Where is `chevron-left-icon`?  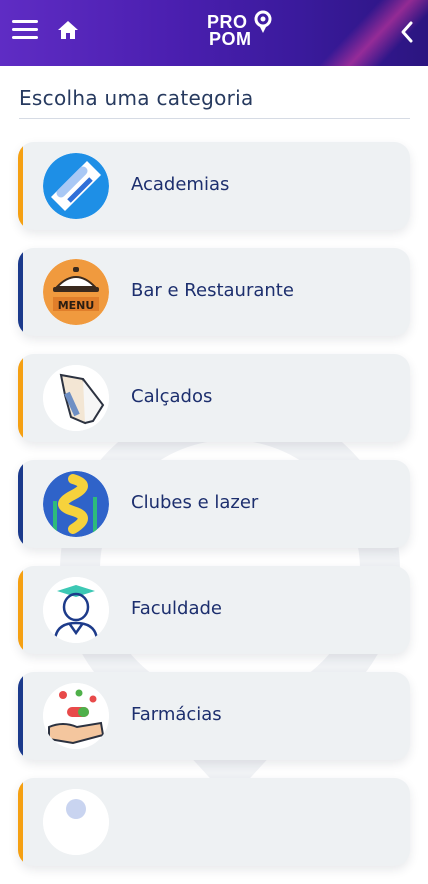 chevron-left-icon is located at coordinates (407, 32).